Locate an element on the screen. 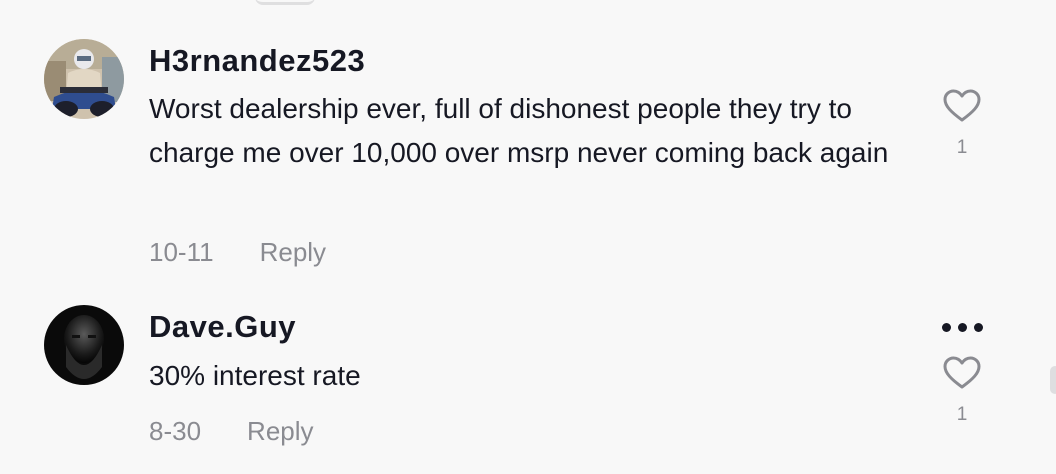 The image size is (1056, 474). comment-username: Dave.Guy is located at coordinates (222, 327).